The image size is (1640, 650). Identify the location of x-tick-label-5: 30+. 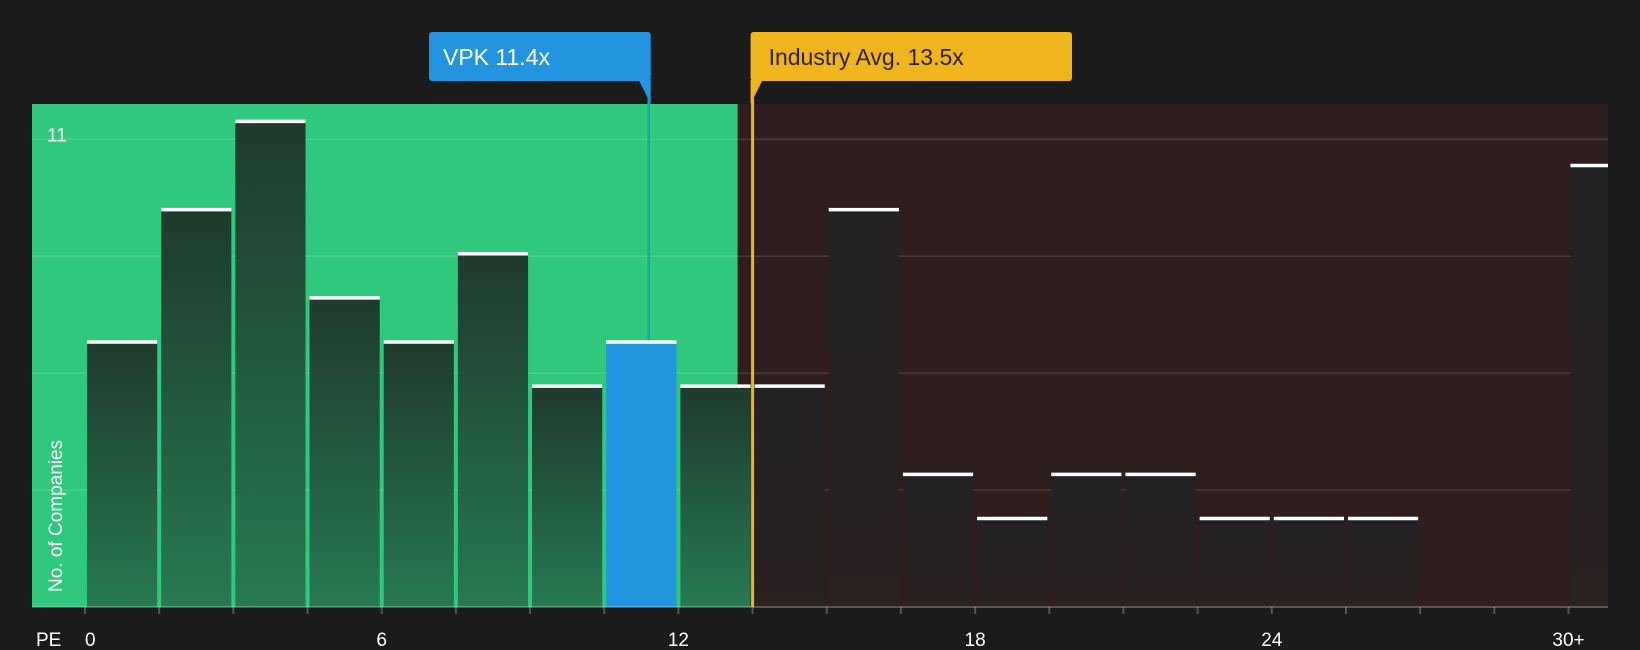
(1568, 640).